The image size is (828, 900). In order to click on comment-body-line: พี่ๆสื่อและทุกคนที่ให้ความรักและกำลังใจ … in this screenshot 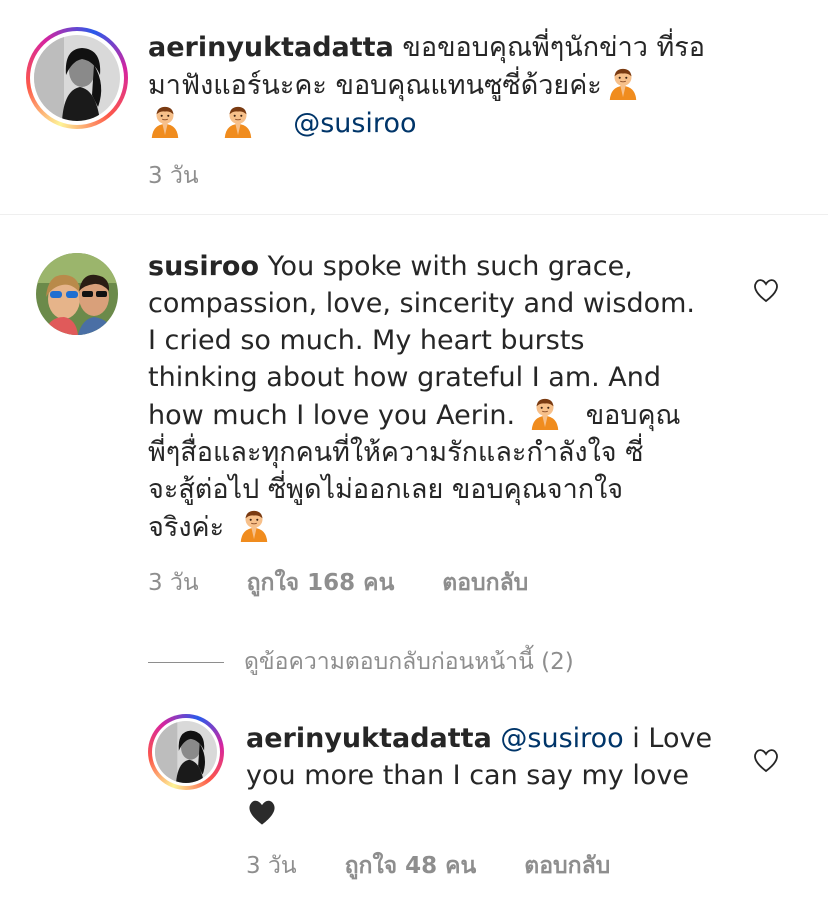, I will do `click(396, 452)`.